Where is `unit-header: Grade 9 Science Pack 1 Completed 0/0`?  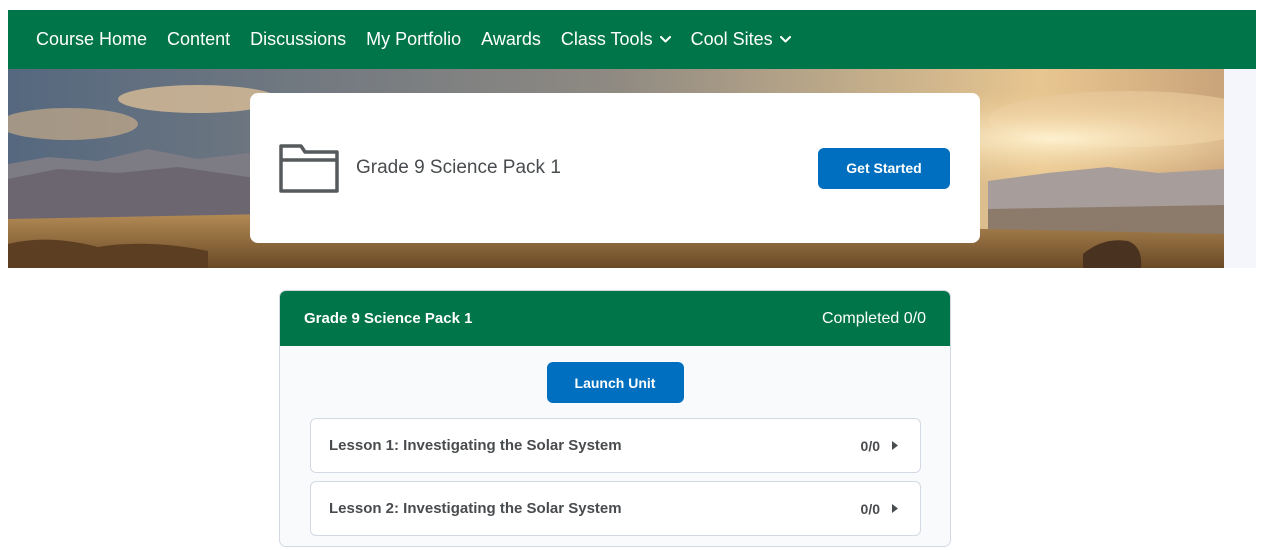 unit-header: Grade 9 Science Pack 1 Completed 0/0 is located at coordinates (615, 318).